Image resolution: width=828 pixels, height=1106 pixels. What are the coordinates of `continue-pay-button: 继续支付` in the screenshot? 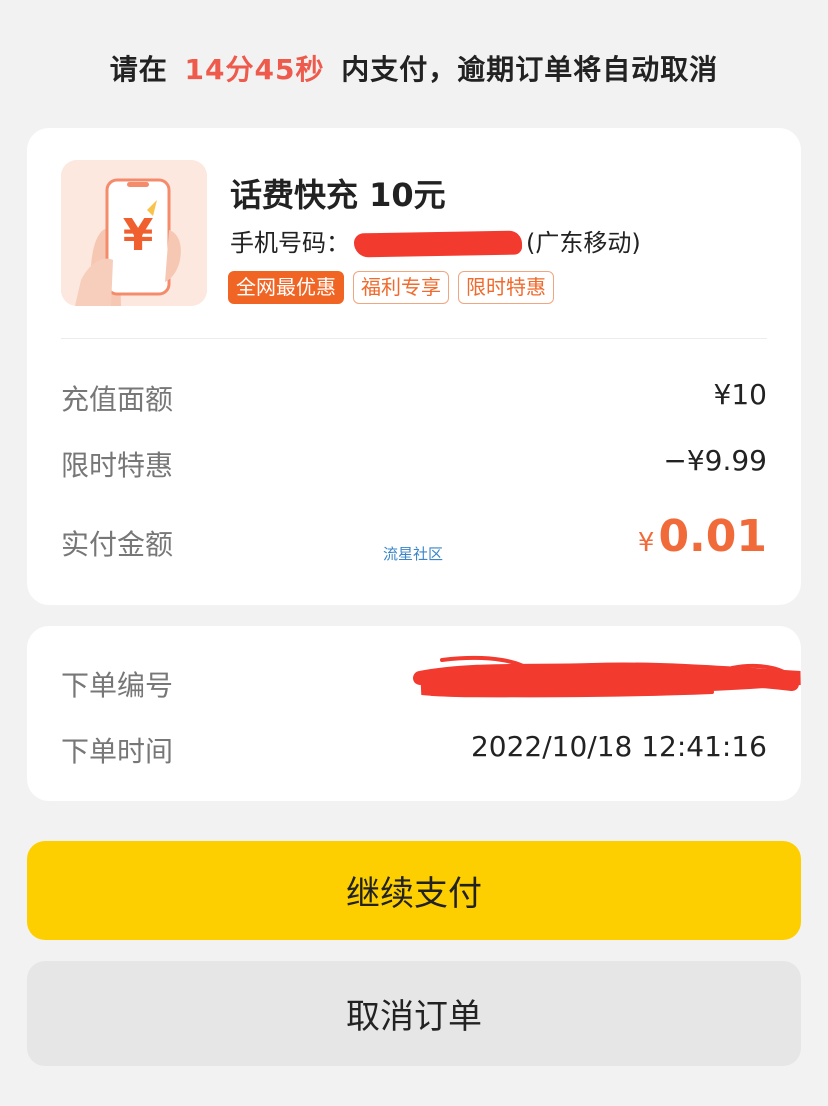 It's located at (414, 890).